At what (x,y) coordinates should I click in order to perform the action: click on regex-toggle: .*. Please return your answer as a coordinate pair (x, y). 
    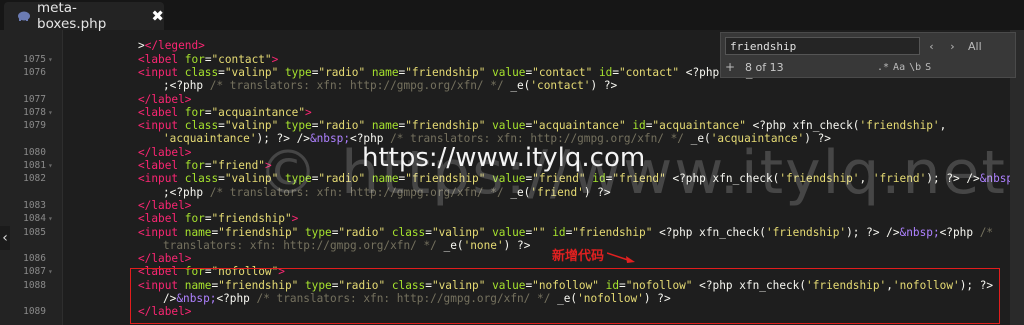
    Looking at the image, I should click on (883, 67).